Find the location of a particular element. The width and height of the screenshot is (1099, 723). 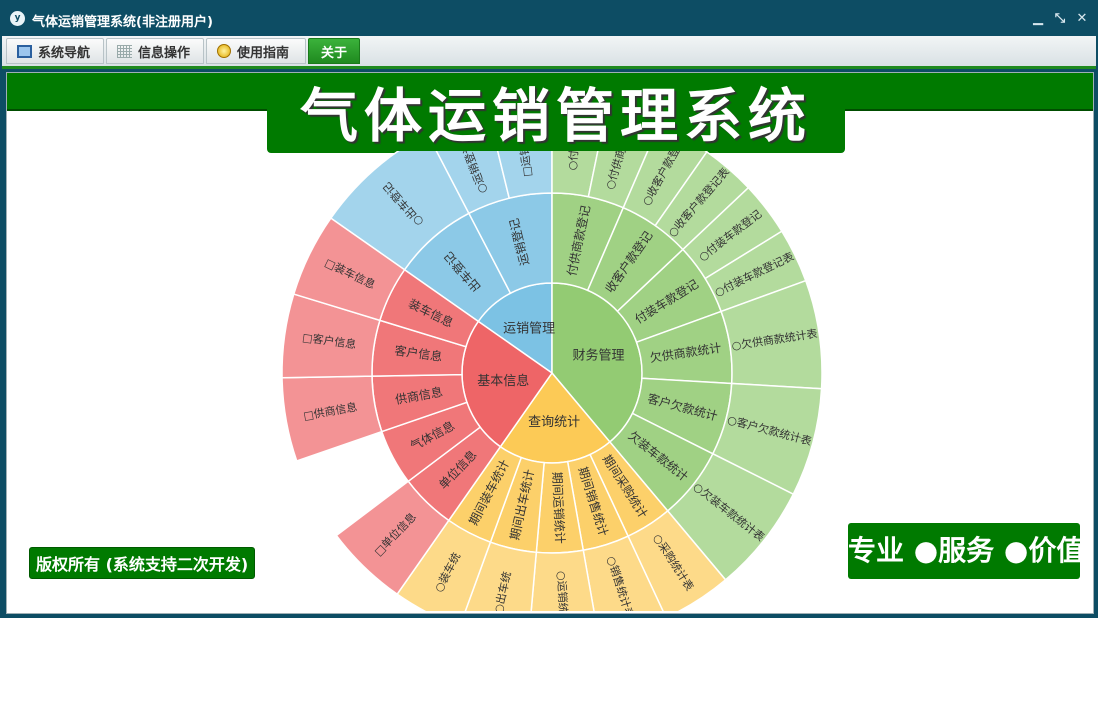

close-icon: ✕ is located at coordinates (1082, 19).